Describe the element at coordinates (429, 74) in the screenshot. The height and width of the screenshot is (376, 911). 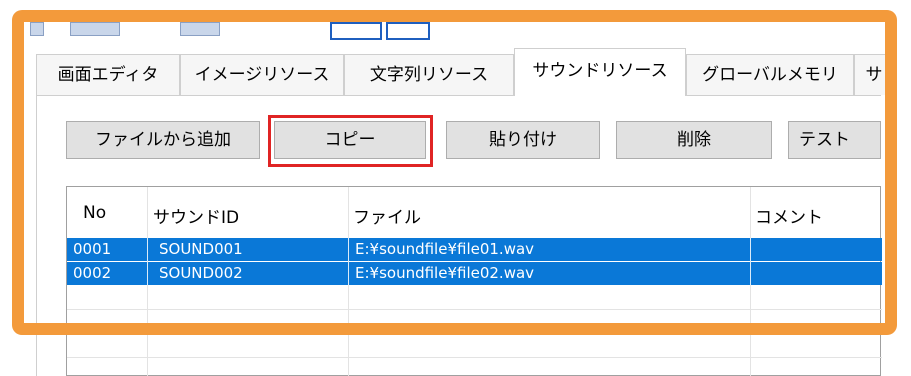
I see `tab-string-resources: 文字列リソース` at that location.